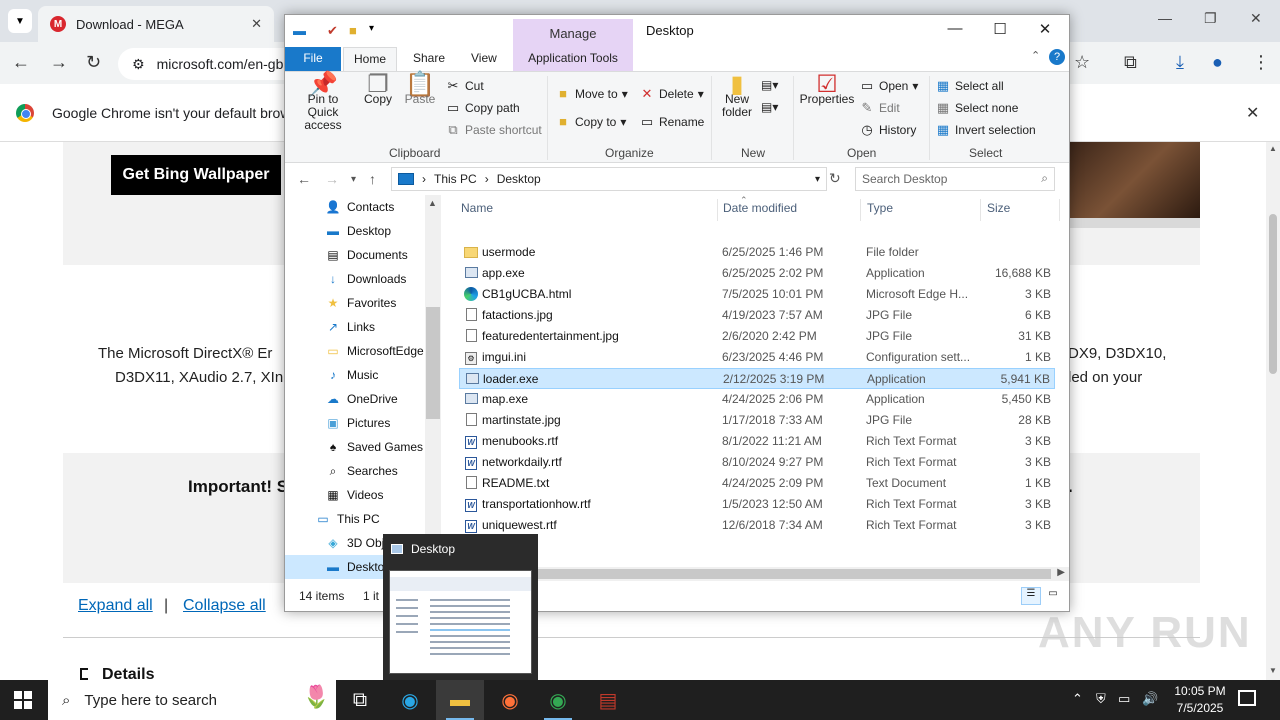  I want to click on menu-icon: ⋮, so click(1261, 62).